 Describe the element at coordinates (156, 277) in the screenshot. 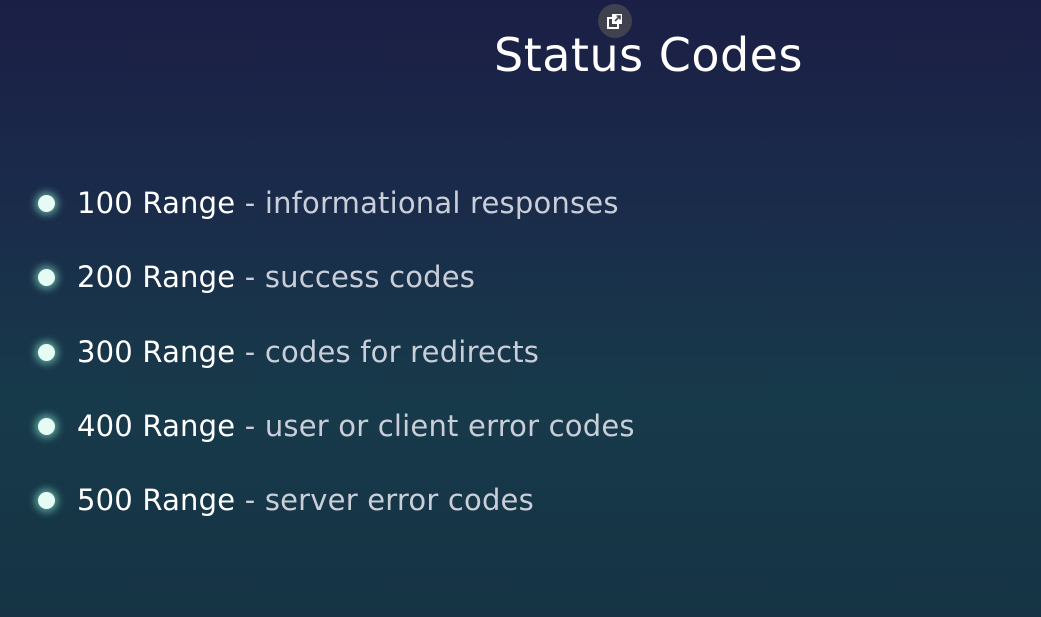

I see `range-label: 200 Range` at that location.